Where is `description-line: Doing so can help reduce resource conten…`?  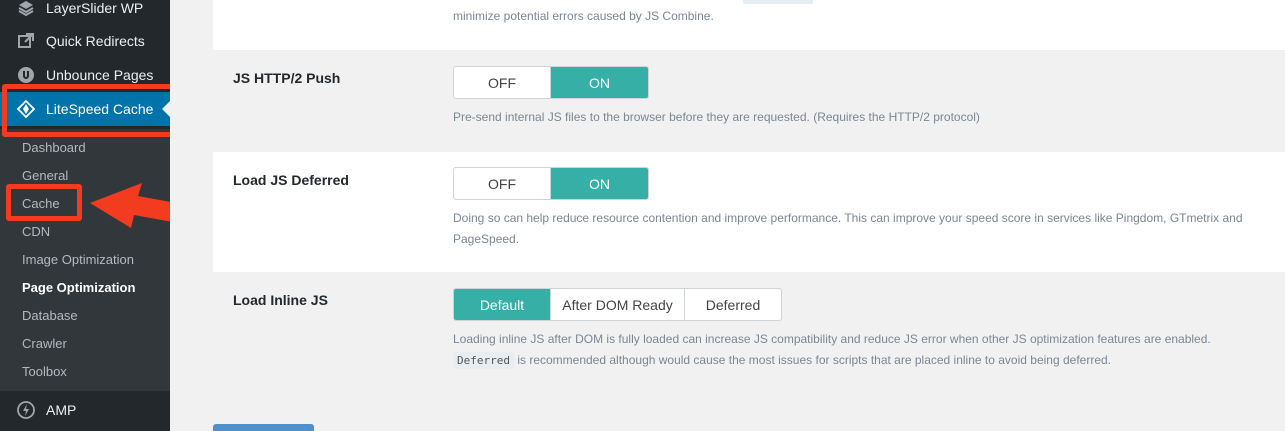 description-line: Doing so can help reduce resource conten… is located at coordinates (848, 218).